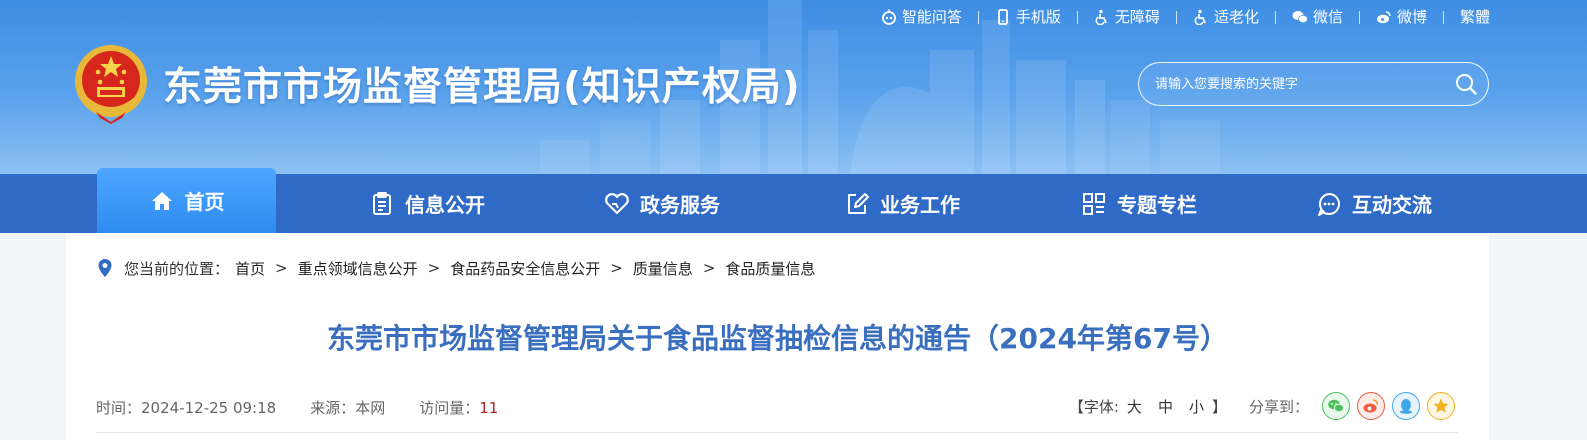 The width and height of the screenshot is (1587, 440). What do you see at coordinates (489, 407) in the screenshot?
I see `visits-value: 11` at bounding box center [489, 407].